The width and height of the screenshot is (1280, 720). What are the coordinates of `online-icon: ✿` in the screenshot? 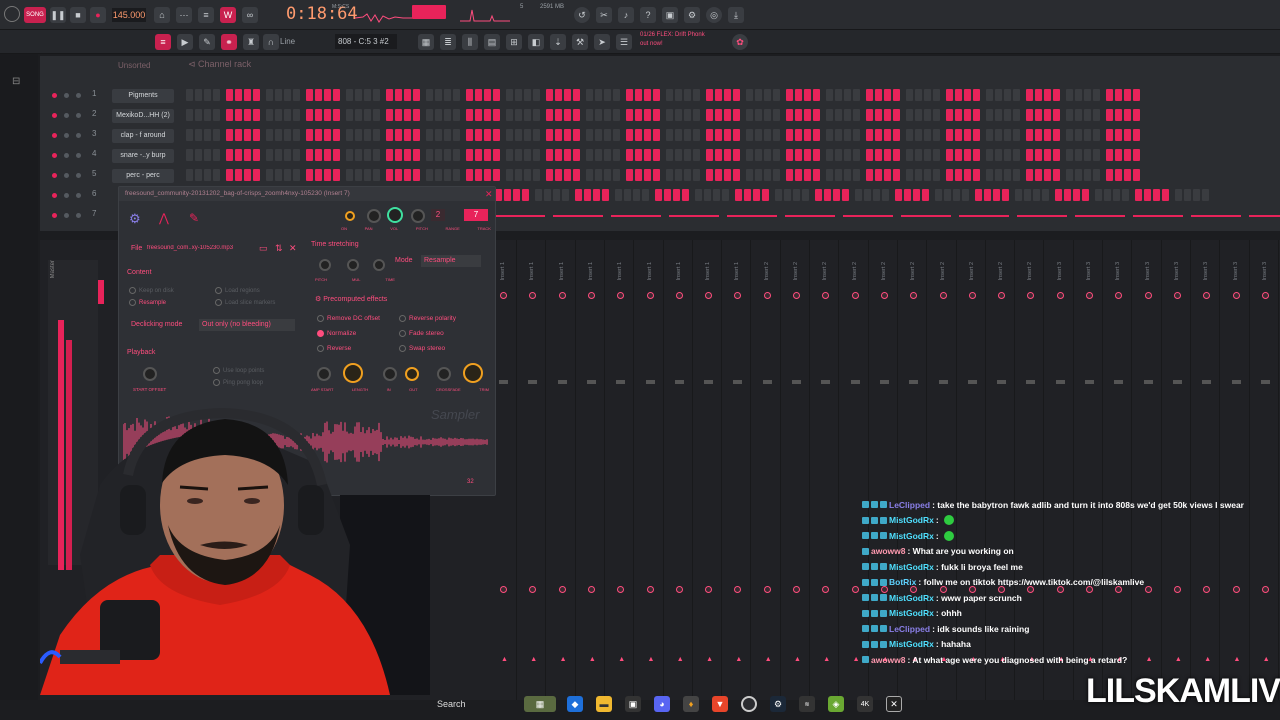 It's located at (740, 42).